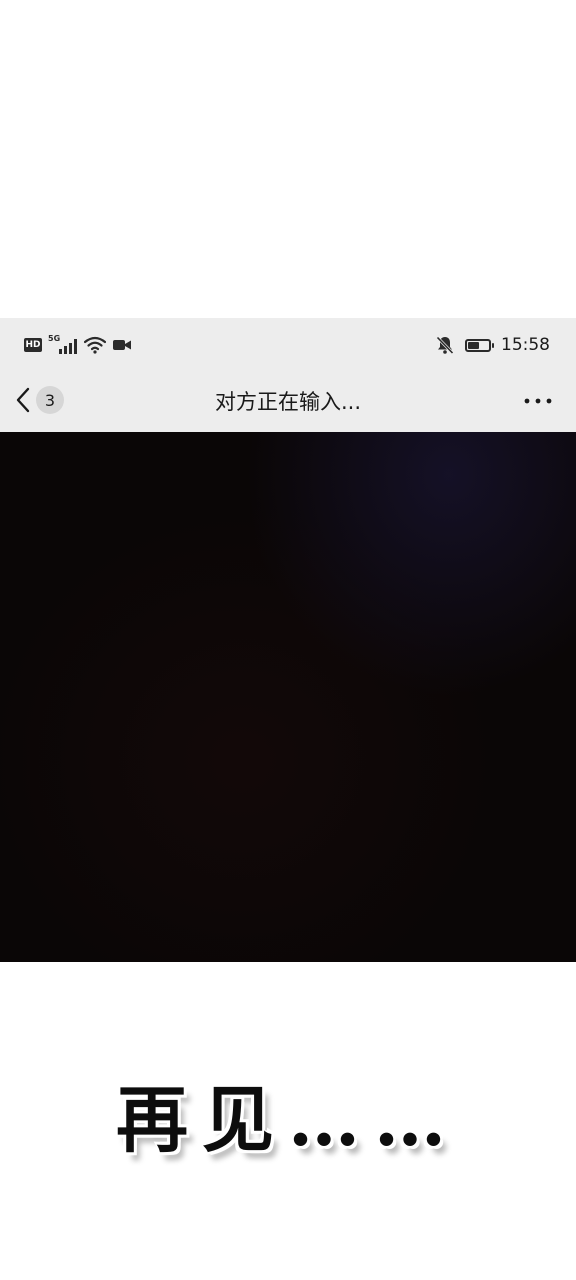 Image resolution: width=576 pixels, height=1280 pixels. I want to click on bell-muted-icon, so click(445, 345).